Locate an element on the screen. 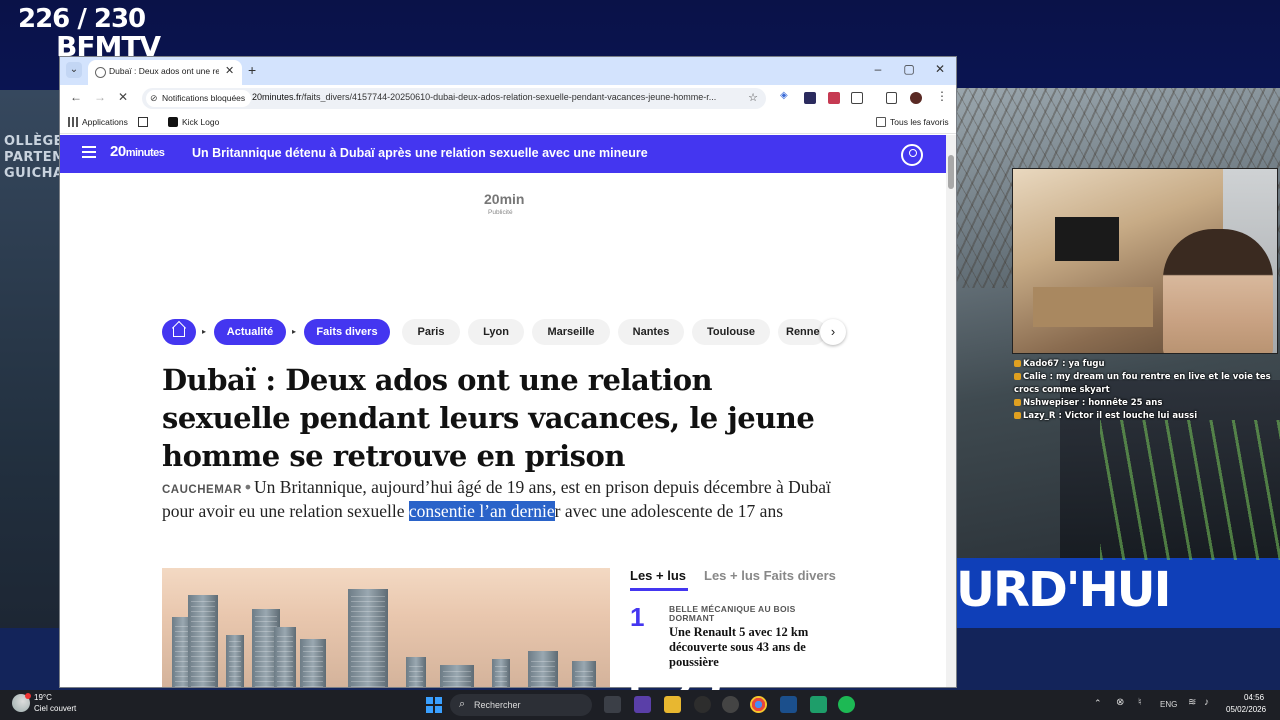 This screenshot has width=1280, height=720. weather-condition: Ciel couvert is located at coordinates (55, 708).